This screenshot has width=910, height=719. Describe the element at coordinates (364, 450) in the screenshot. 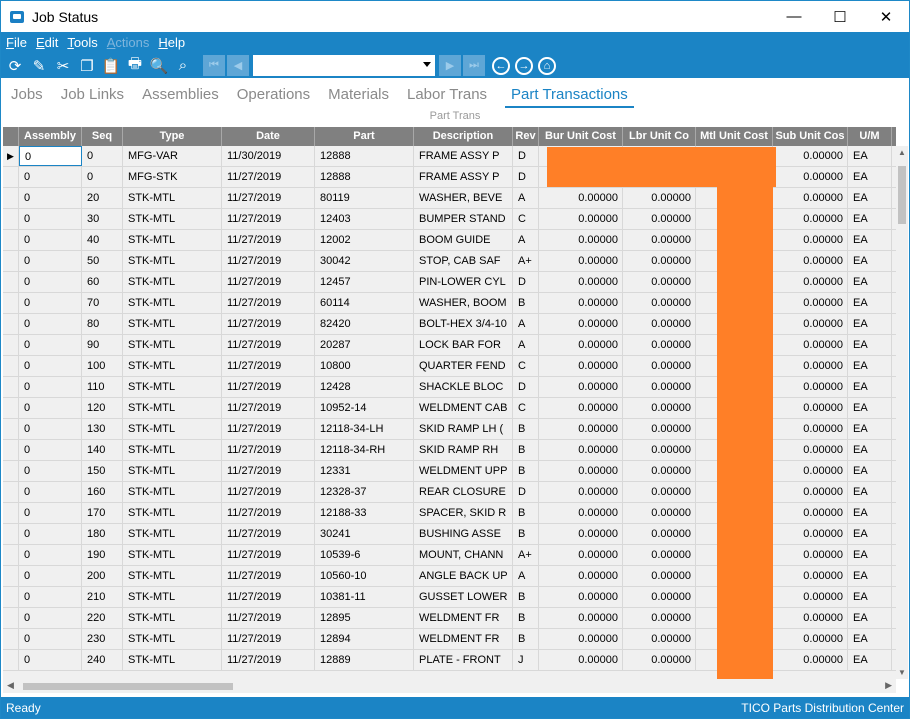

I see `grid-cell-part: 12118-34-RH` at that location.